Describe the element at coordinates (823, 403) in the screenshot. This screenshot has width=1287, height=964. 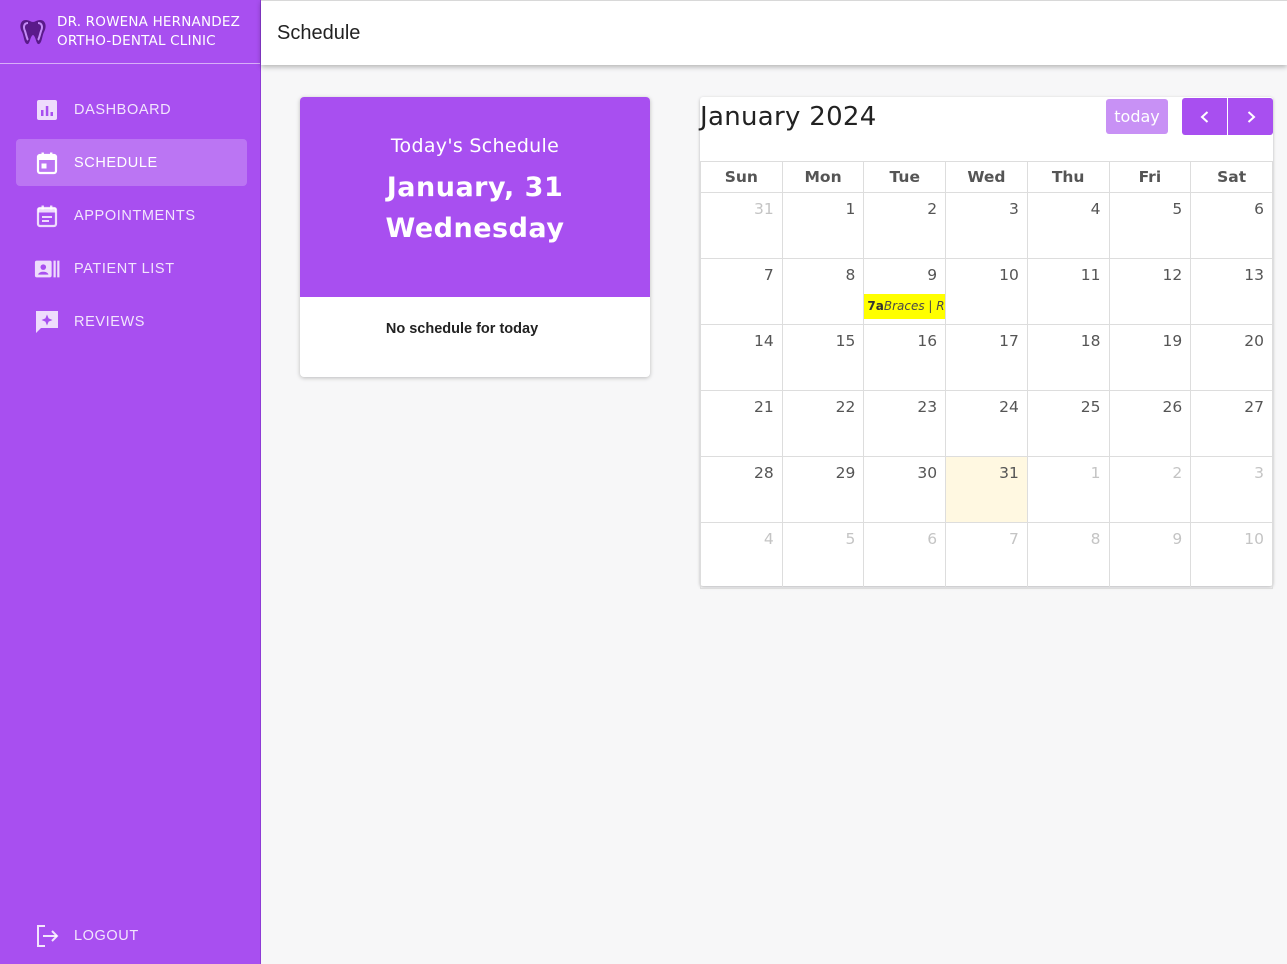
I see `day-number: 22` at that location.